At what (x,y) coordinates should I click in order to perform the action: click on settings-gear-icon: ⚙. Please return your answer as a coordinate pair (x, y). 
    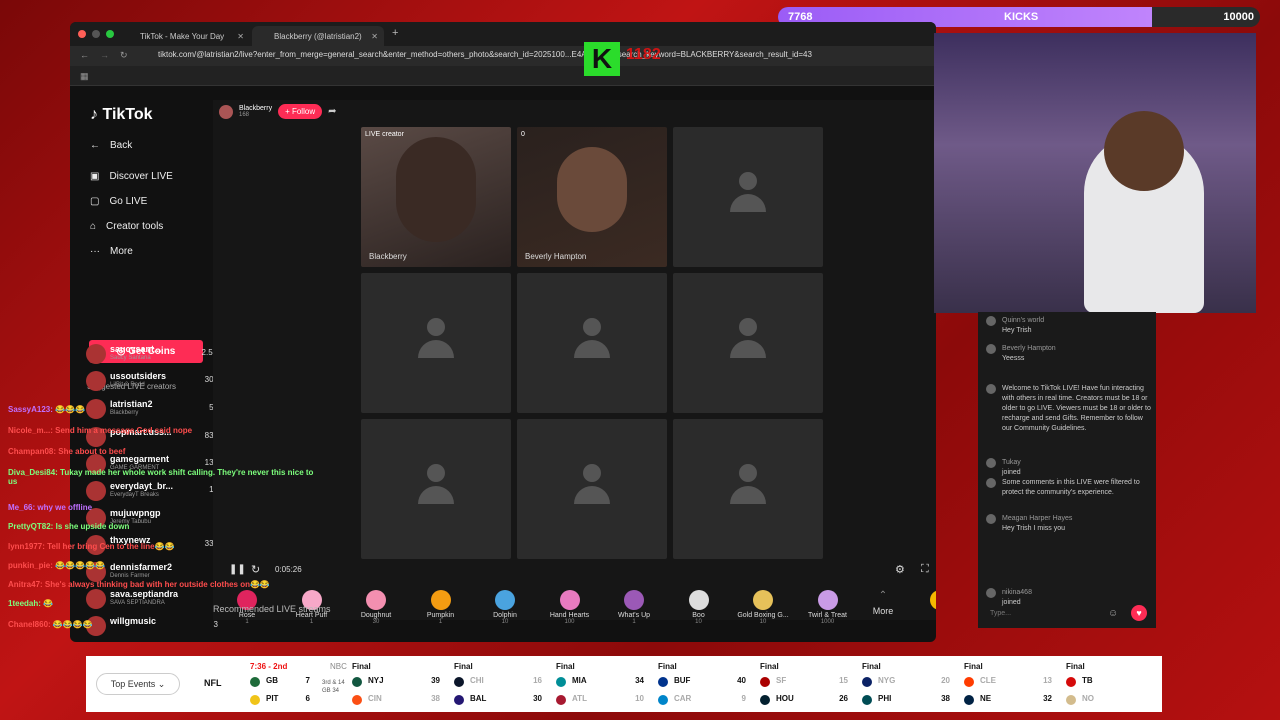
    Looking at the image, I should click on (900, 569).